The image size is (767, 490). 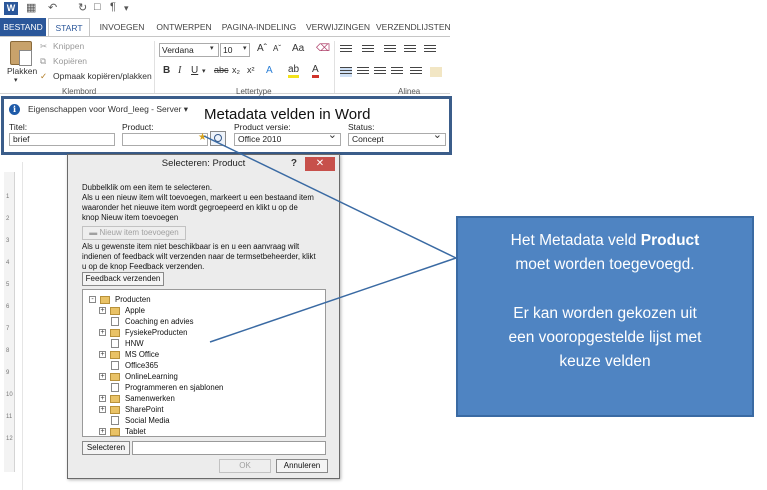 What do you see at coordinates (8, 241) in the screenshot?
I see `ruler-mark: 3` at bounding box center [8, 241].